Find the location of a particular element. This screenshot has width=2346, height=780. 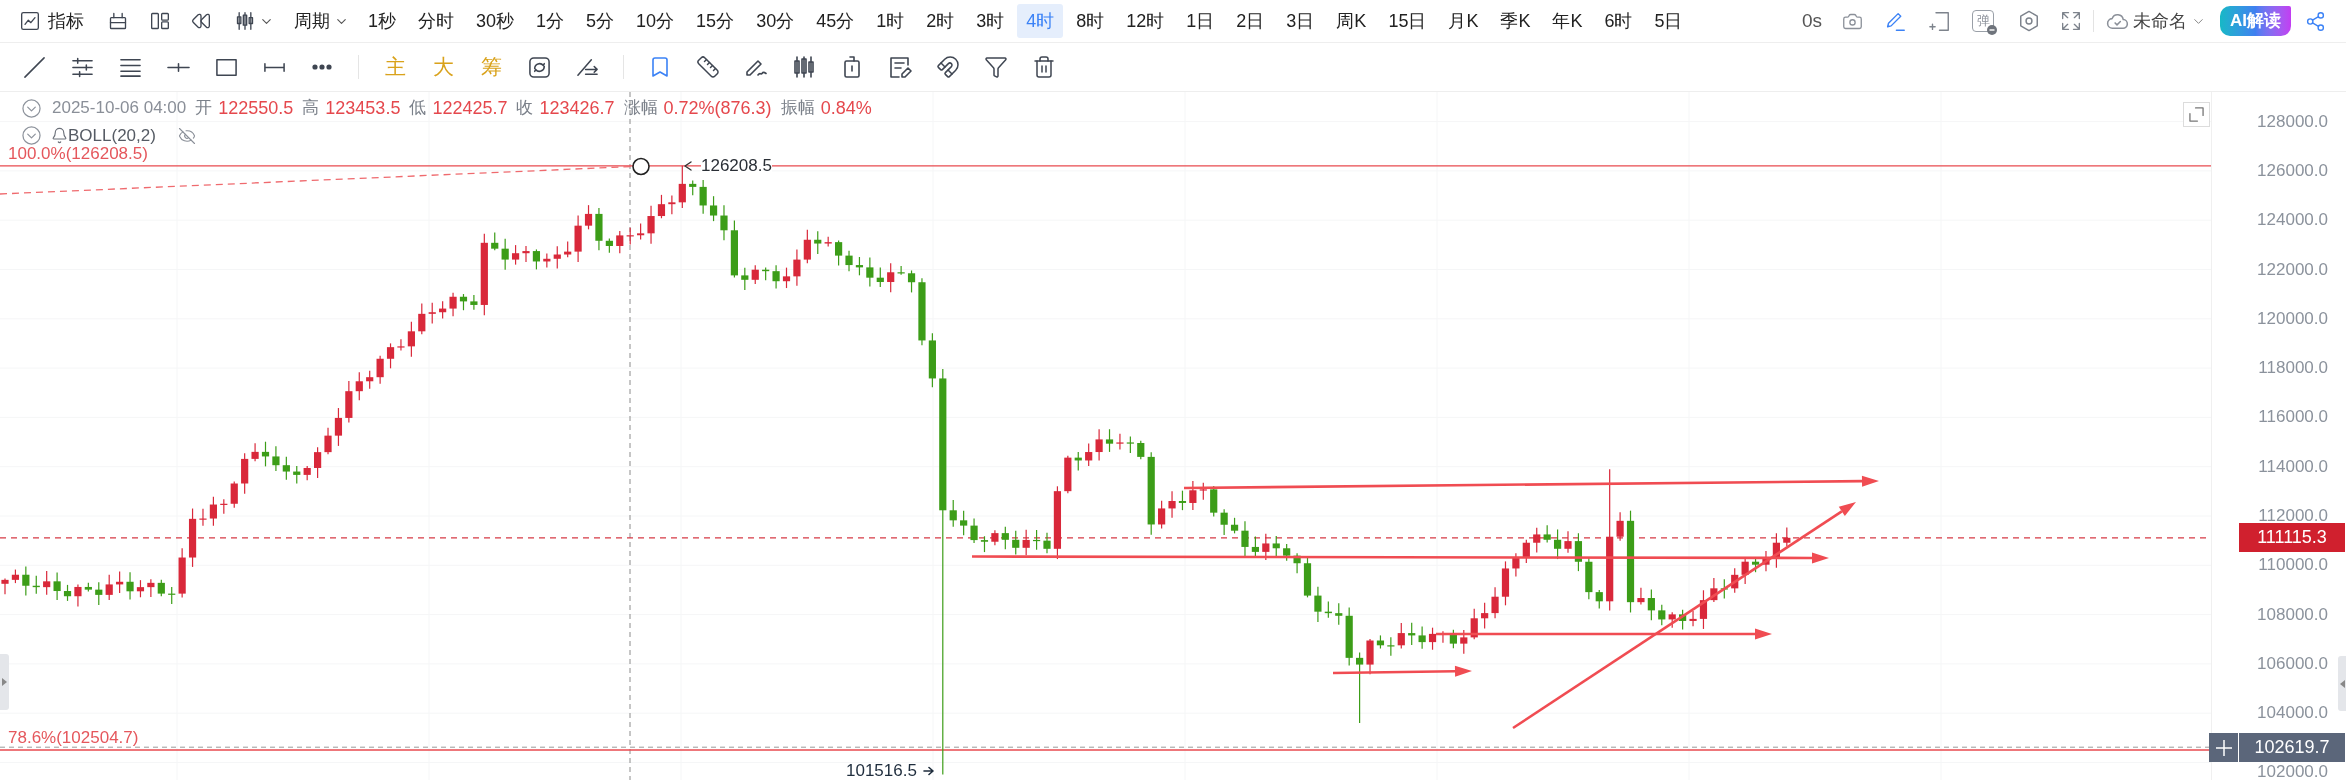

bar-datetime: 2025-10-06 04:00 is located at coordinates (119, 108).